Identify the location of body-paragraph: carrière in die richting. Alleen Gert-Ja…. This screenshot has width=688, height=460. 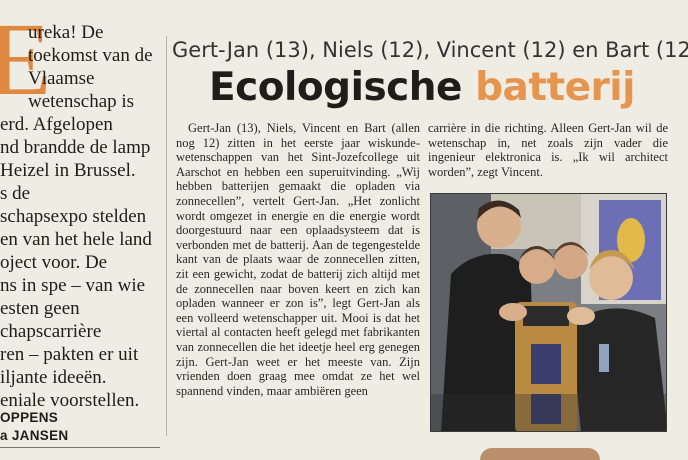
(548, 150).